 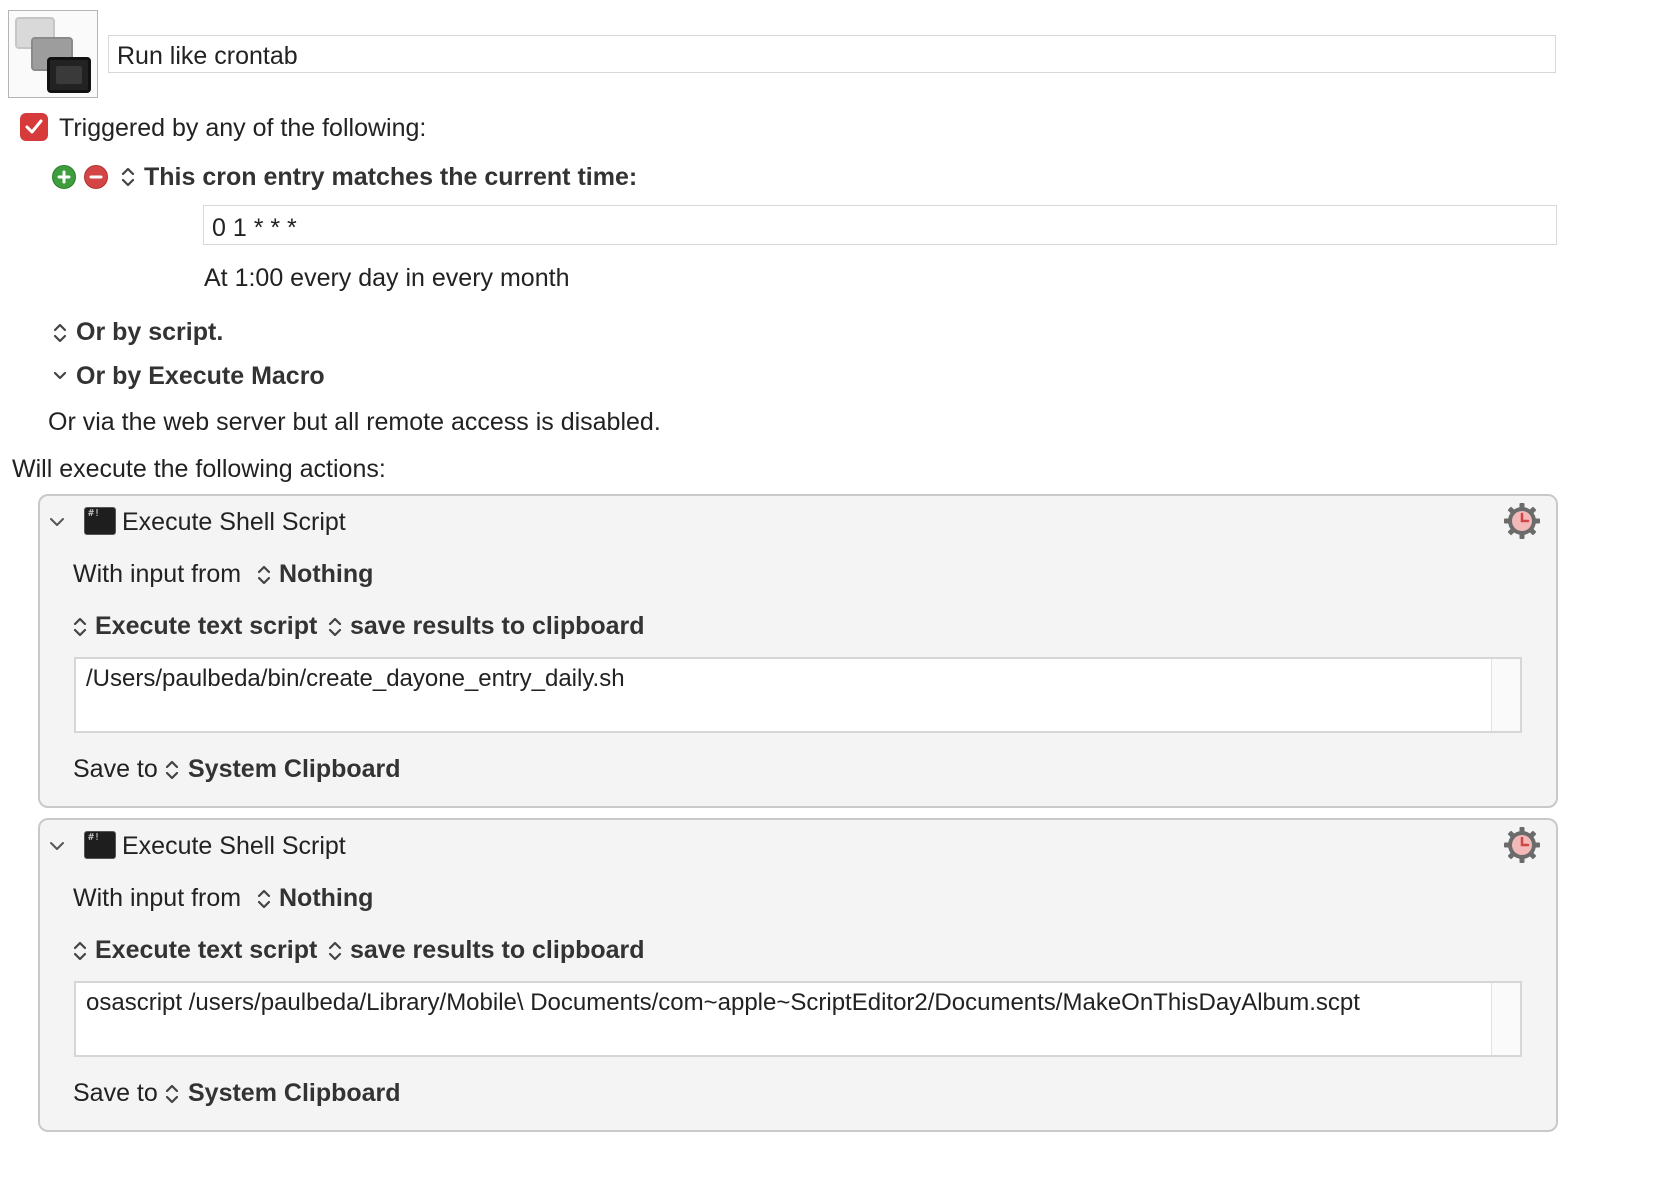 I want to click on stacked-windows-icon-front, so click(x=69, y=75).